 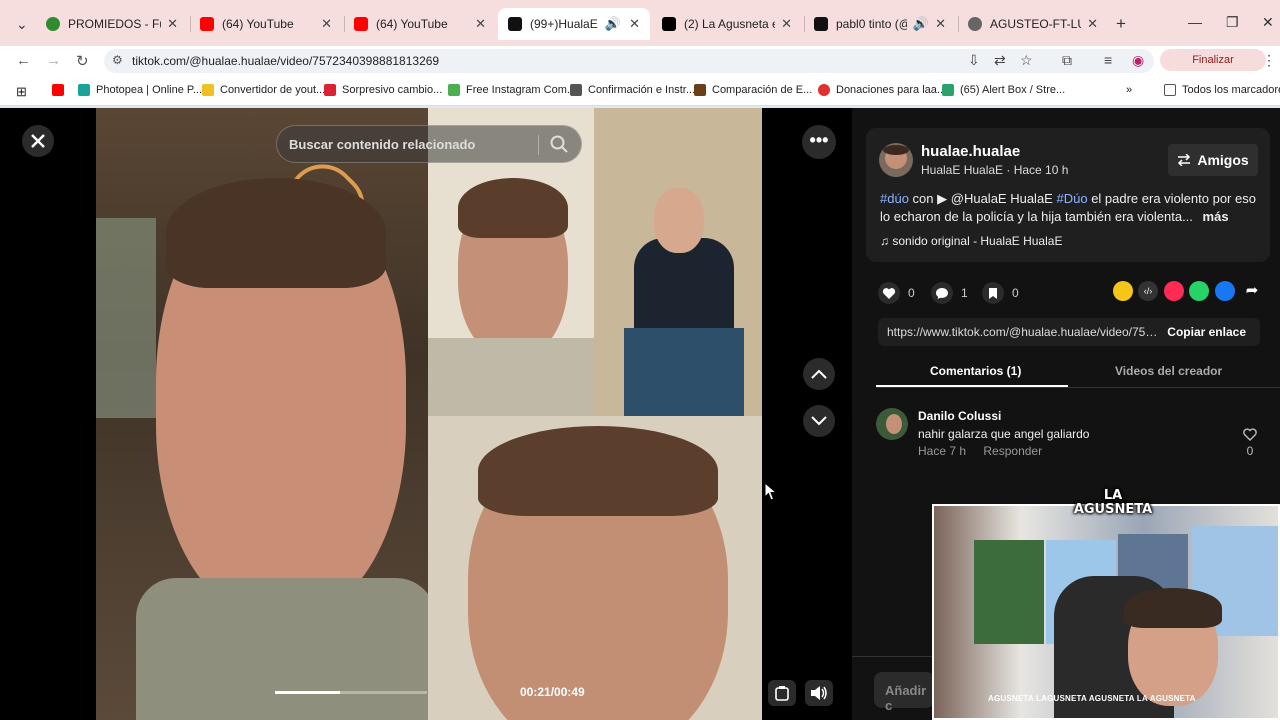 What do you see at coordinates (21, 92) in the screenshot?
I see `apps-grid-icon: ⊞` at bounding box center [21, 92].